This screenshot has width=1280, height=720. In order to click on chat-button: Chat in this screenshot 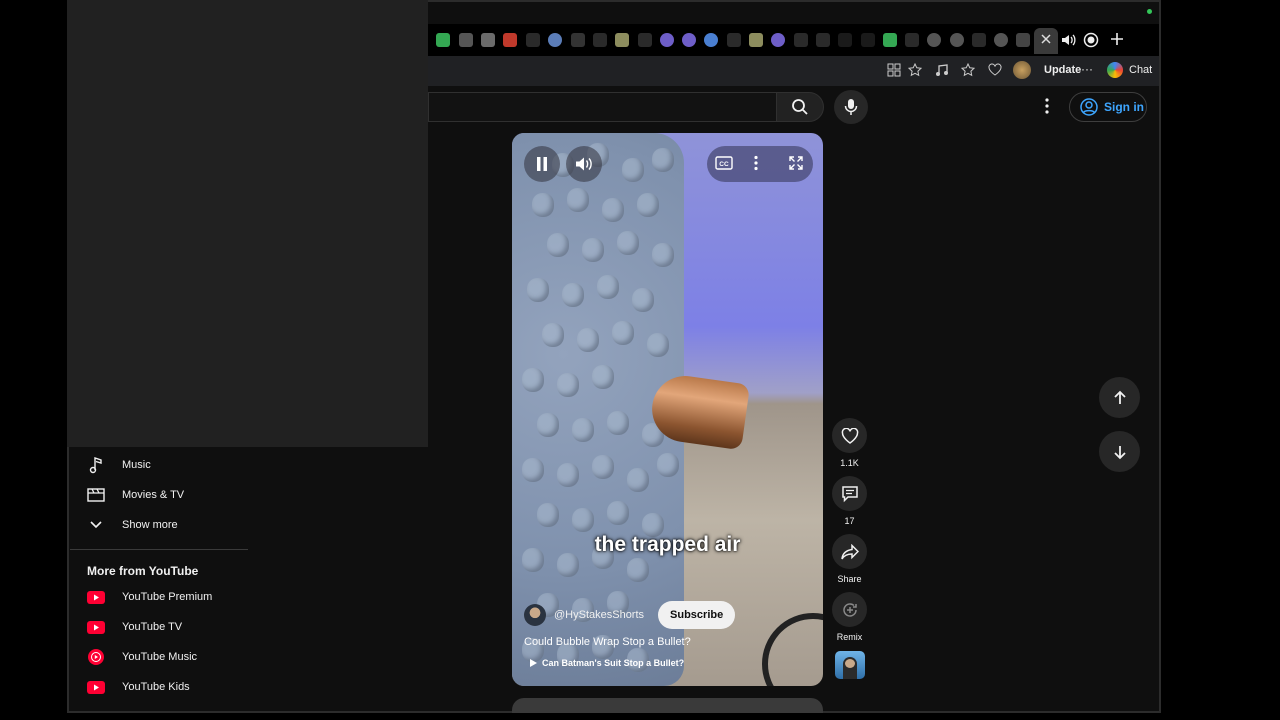, I will do `click(1140, 70)`.